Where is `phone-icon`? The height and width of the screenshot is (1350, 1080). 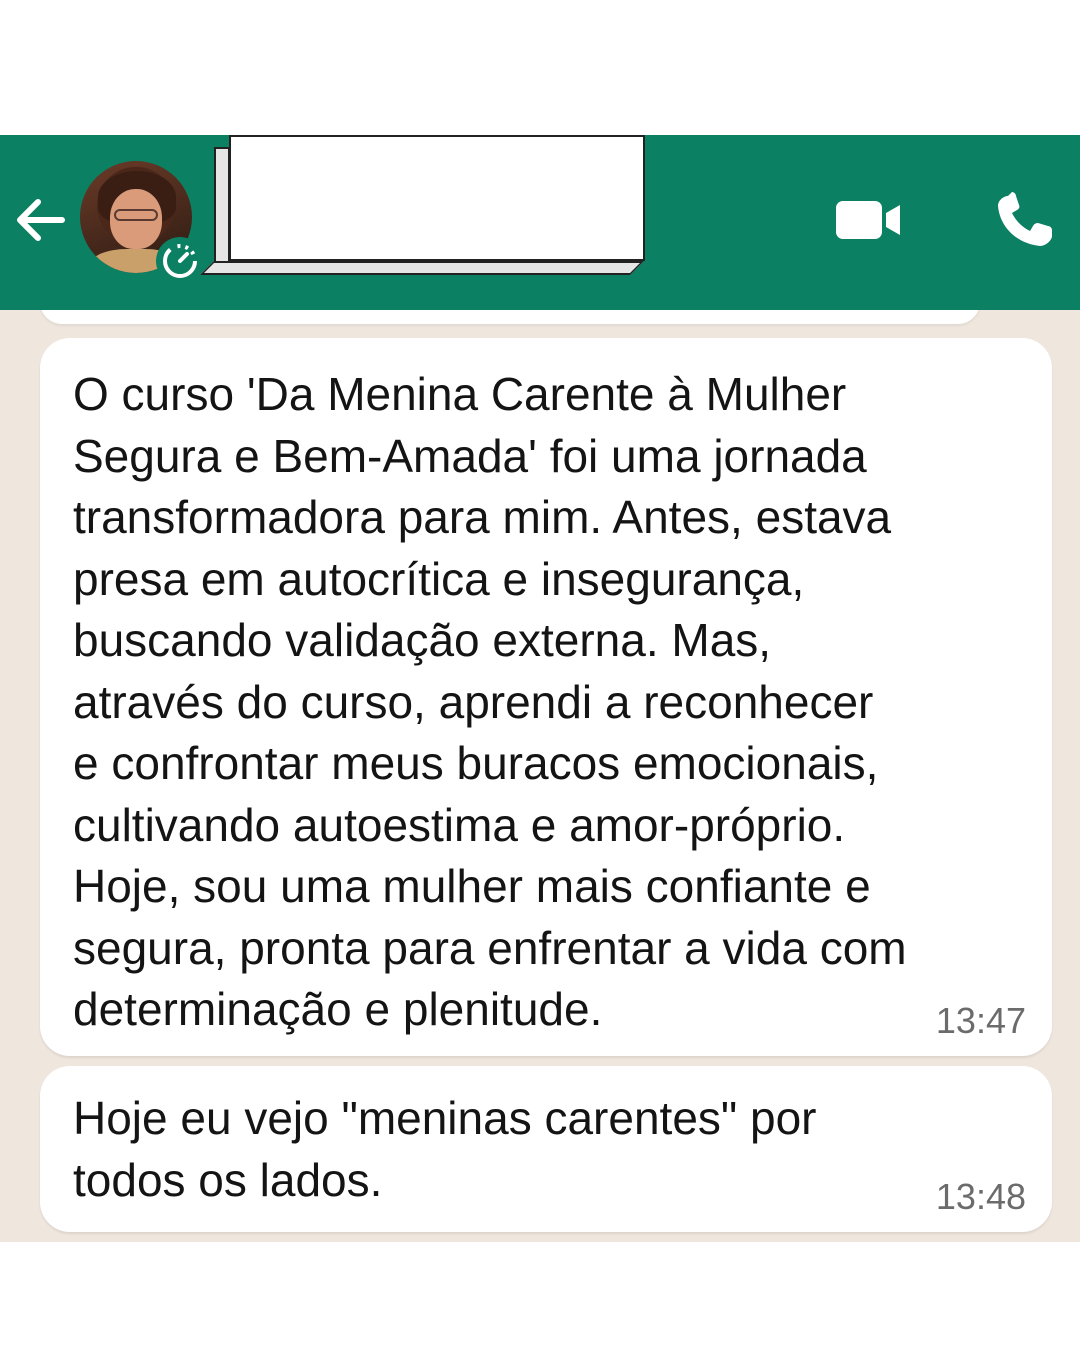 phone-icon is located at coordinates (1025, 219).